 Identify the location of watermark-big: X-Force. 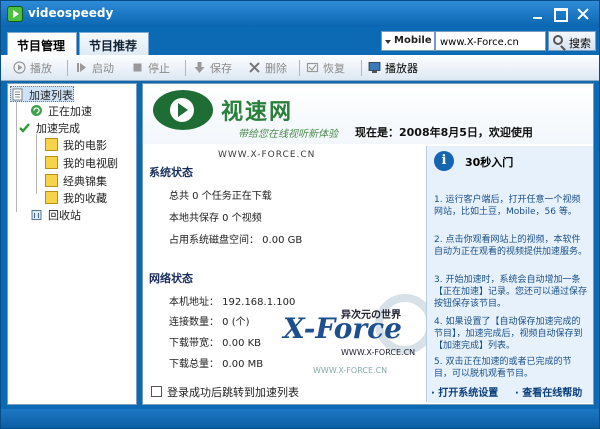
(342, 328).